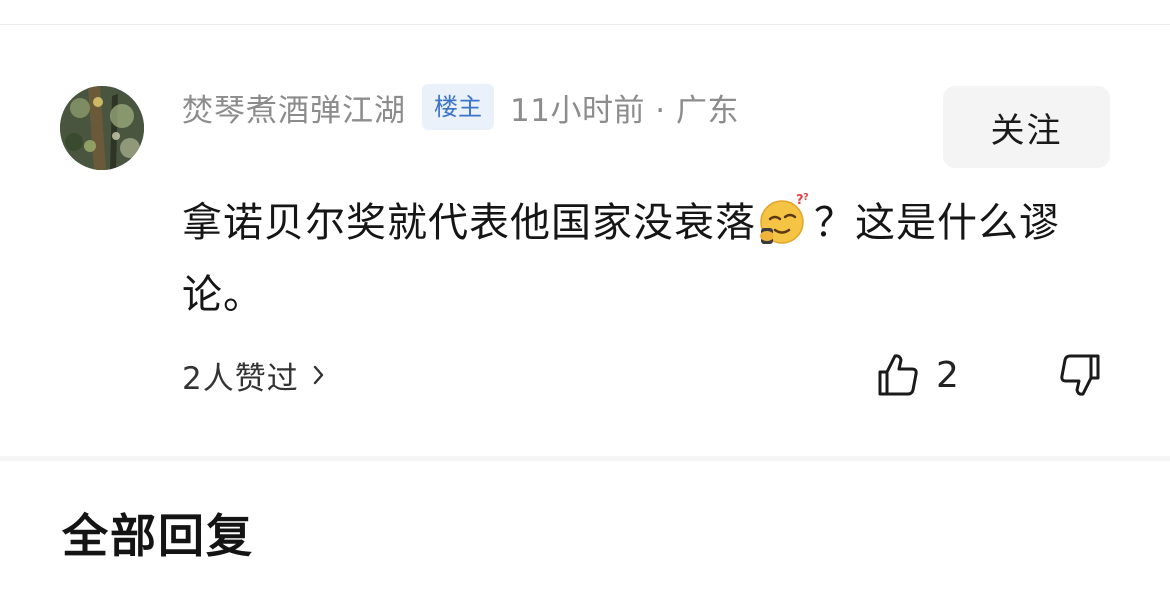  I want to click on op-badge: 楼主, so click(458, 107).